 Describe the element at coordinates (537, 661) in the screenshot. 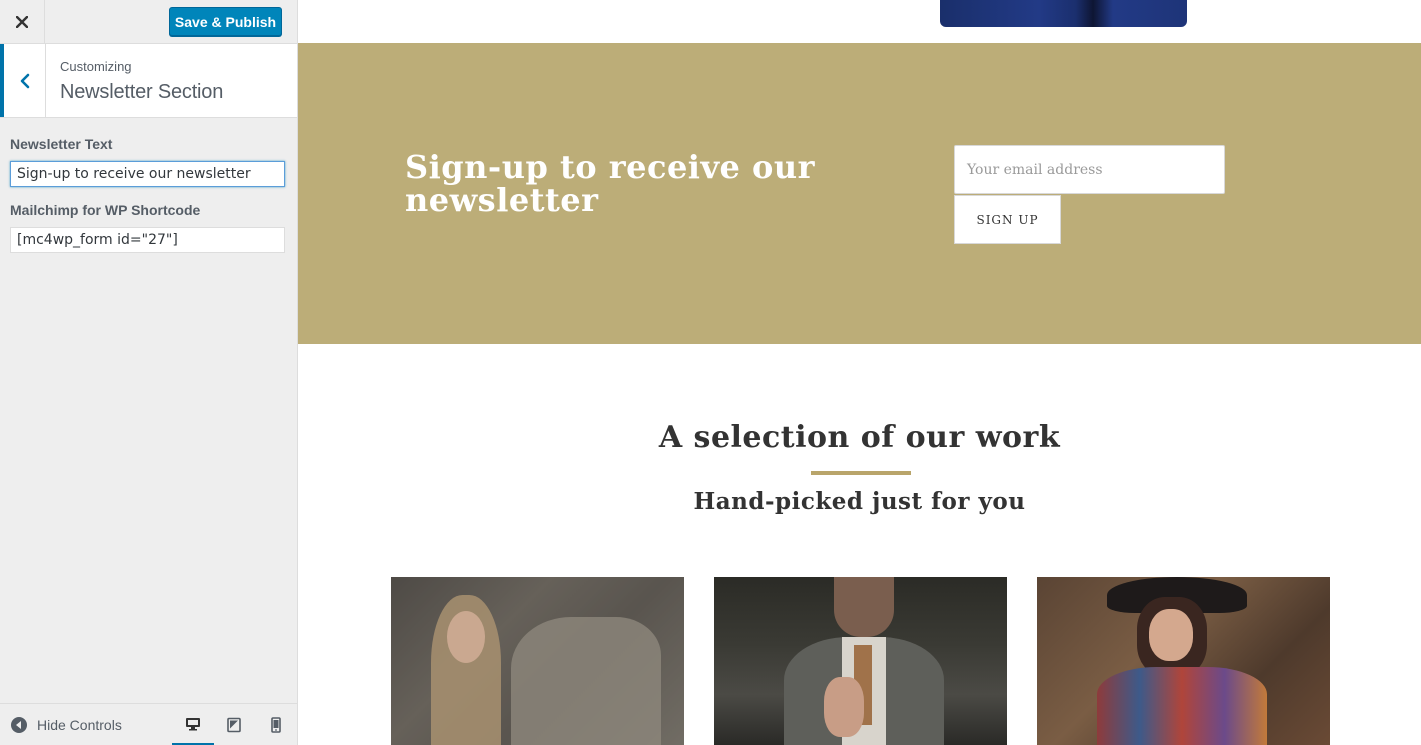

I see `gallery-image-woman-outdoors` at that location.